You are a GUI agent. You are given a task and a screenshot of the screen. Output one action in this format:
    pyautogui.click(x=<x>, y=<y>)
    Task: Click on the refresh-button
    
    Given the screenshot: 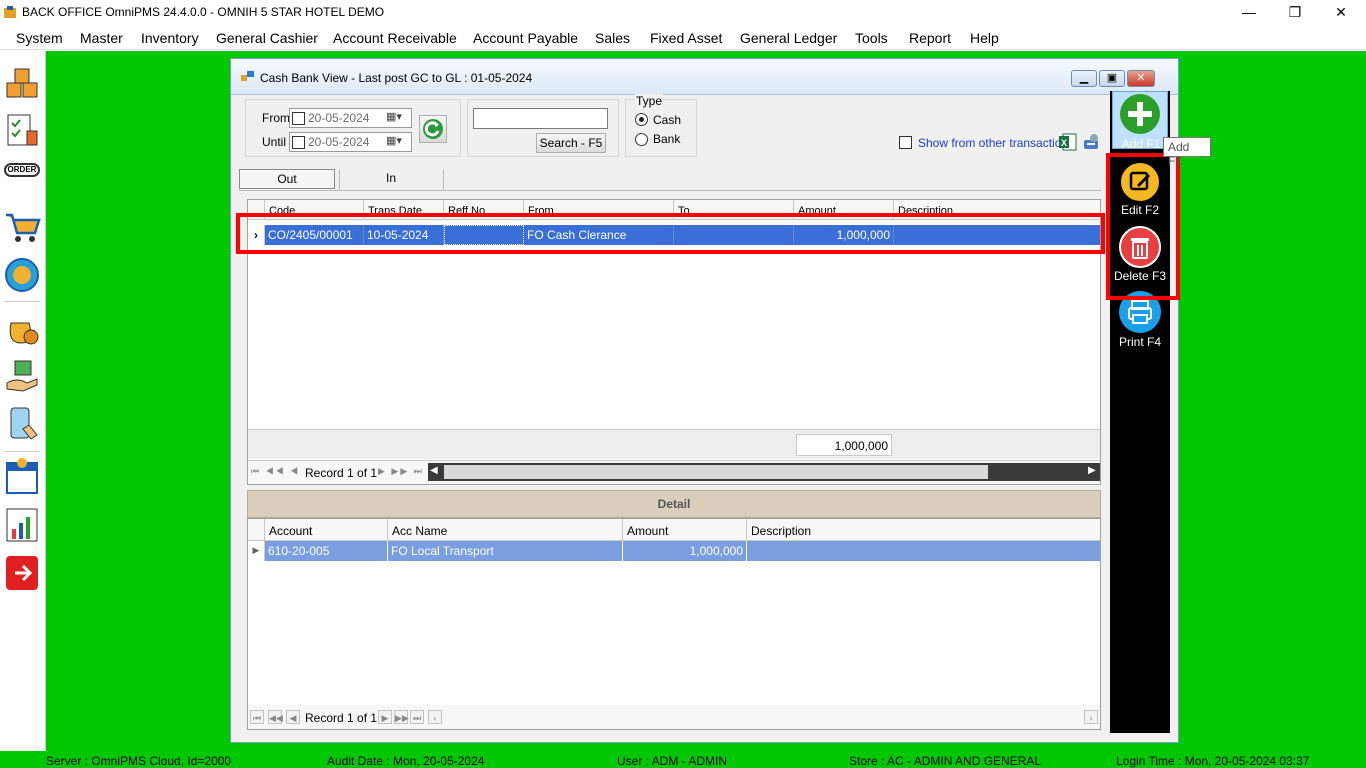 What is the action you would take?
    pyautogui.click(x=433, y=129)
    